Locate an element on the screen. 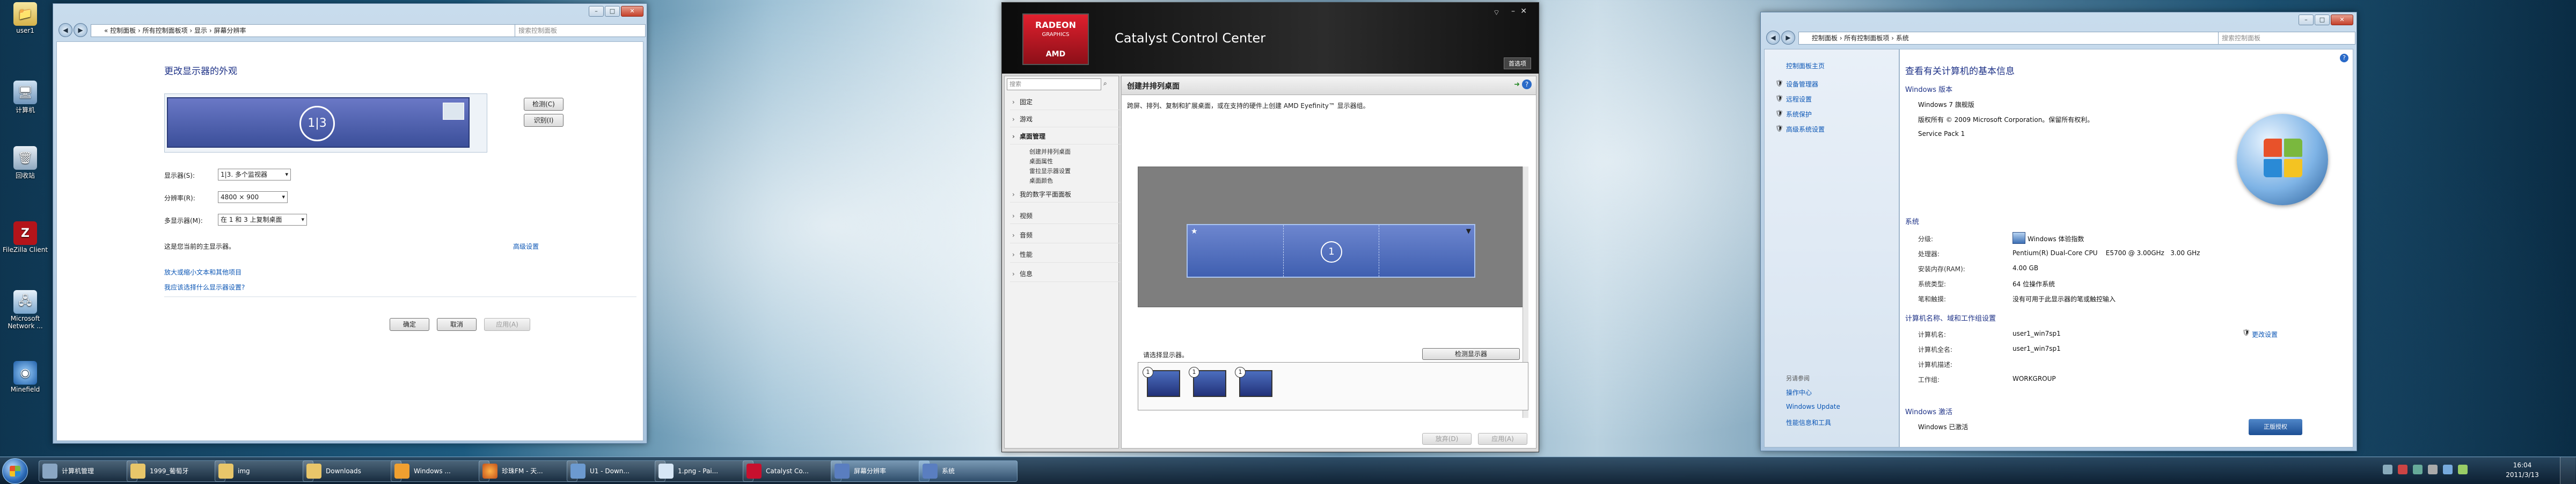 Image resolution: width=2576 pixels, height=484 pixels. eyefinity-desktop: 1 ★ ▼ is located at coordinates (1331, 251).